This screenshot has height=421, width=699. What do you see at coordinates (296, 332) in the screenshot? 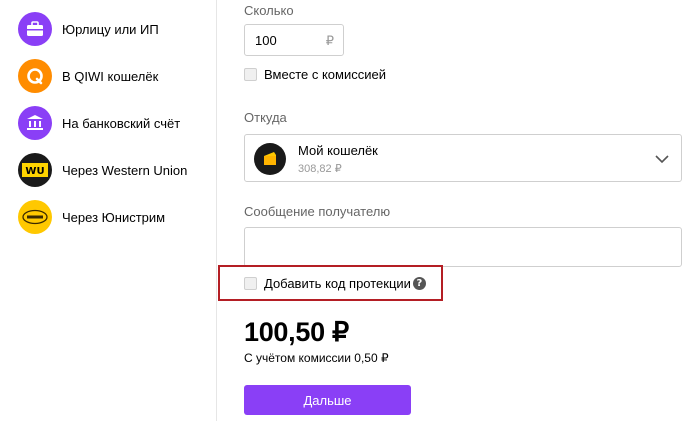
I see `total-amount: 100,50 ₽` at bounding box center [296, 332].